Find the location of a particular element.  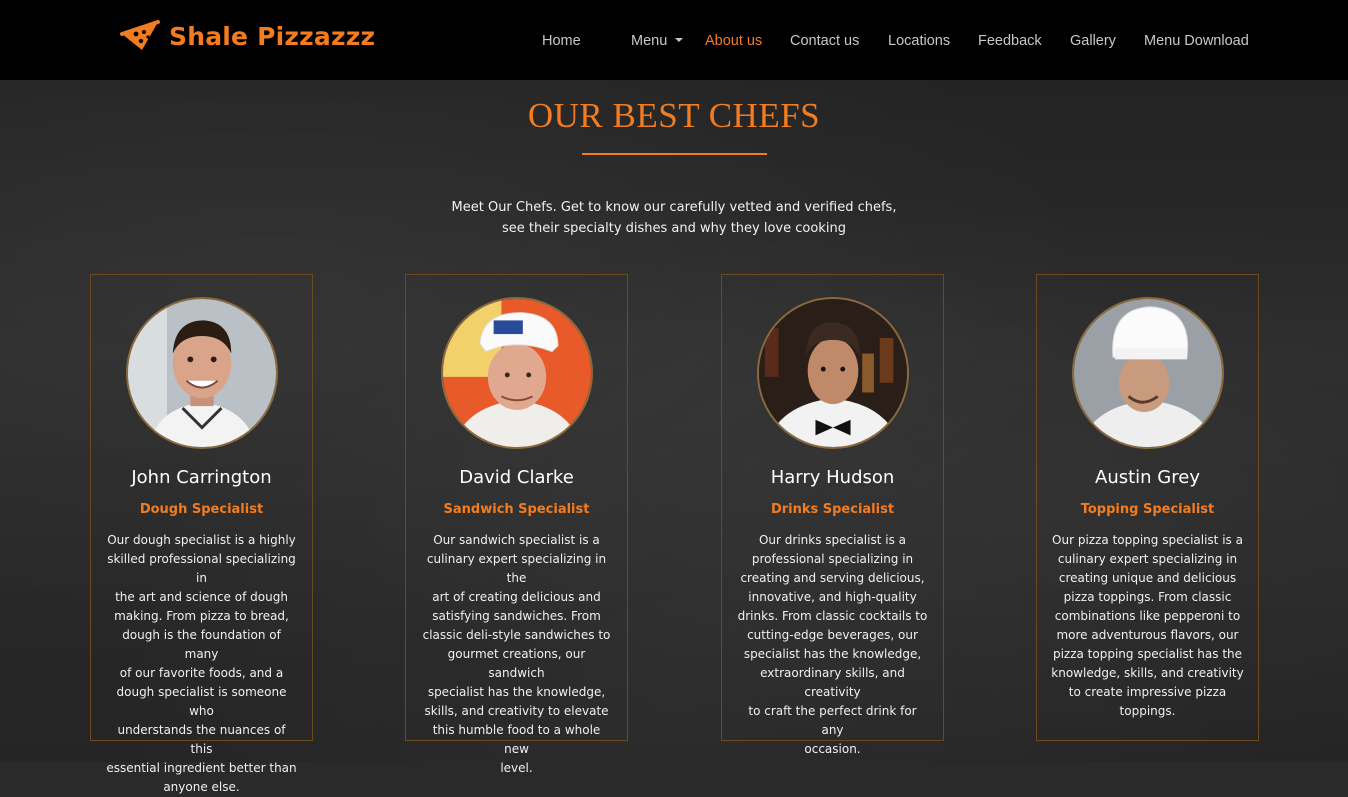

nav-menu-dropdown: Menu is located at coordinates (657, 41).